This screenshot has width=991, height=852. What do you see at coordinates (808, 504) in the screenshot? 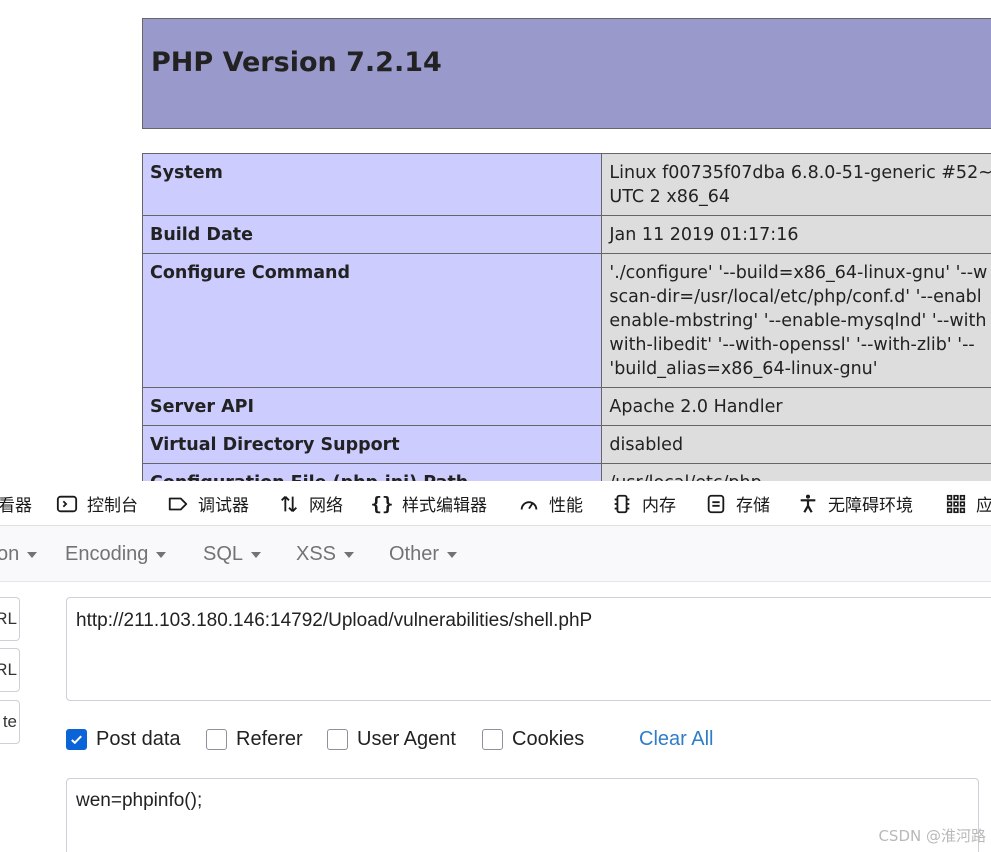
I see `accessibility-icon` at bounding box center [808, 504].